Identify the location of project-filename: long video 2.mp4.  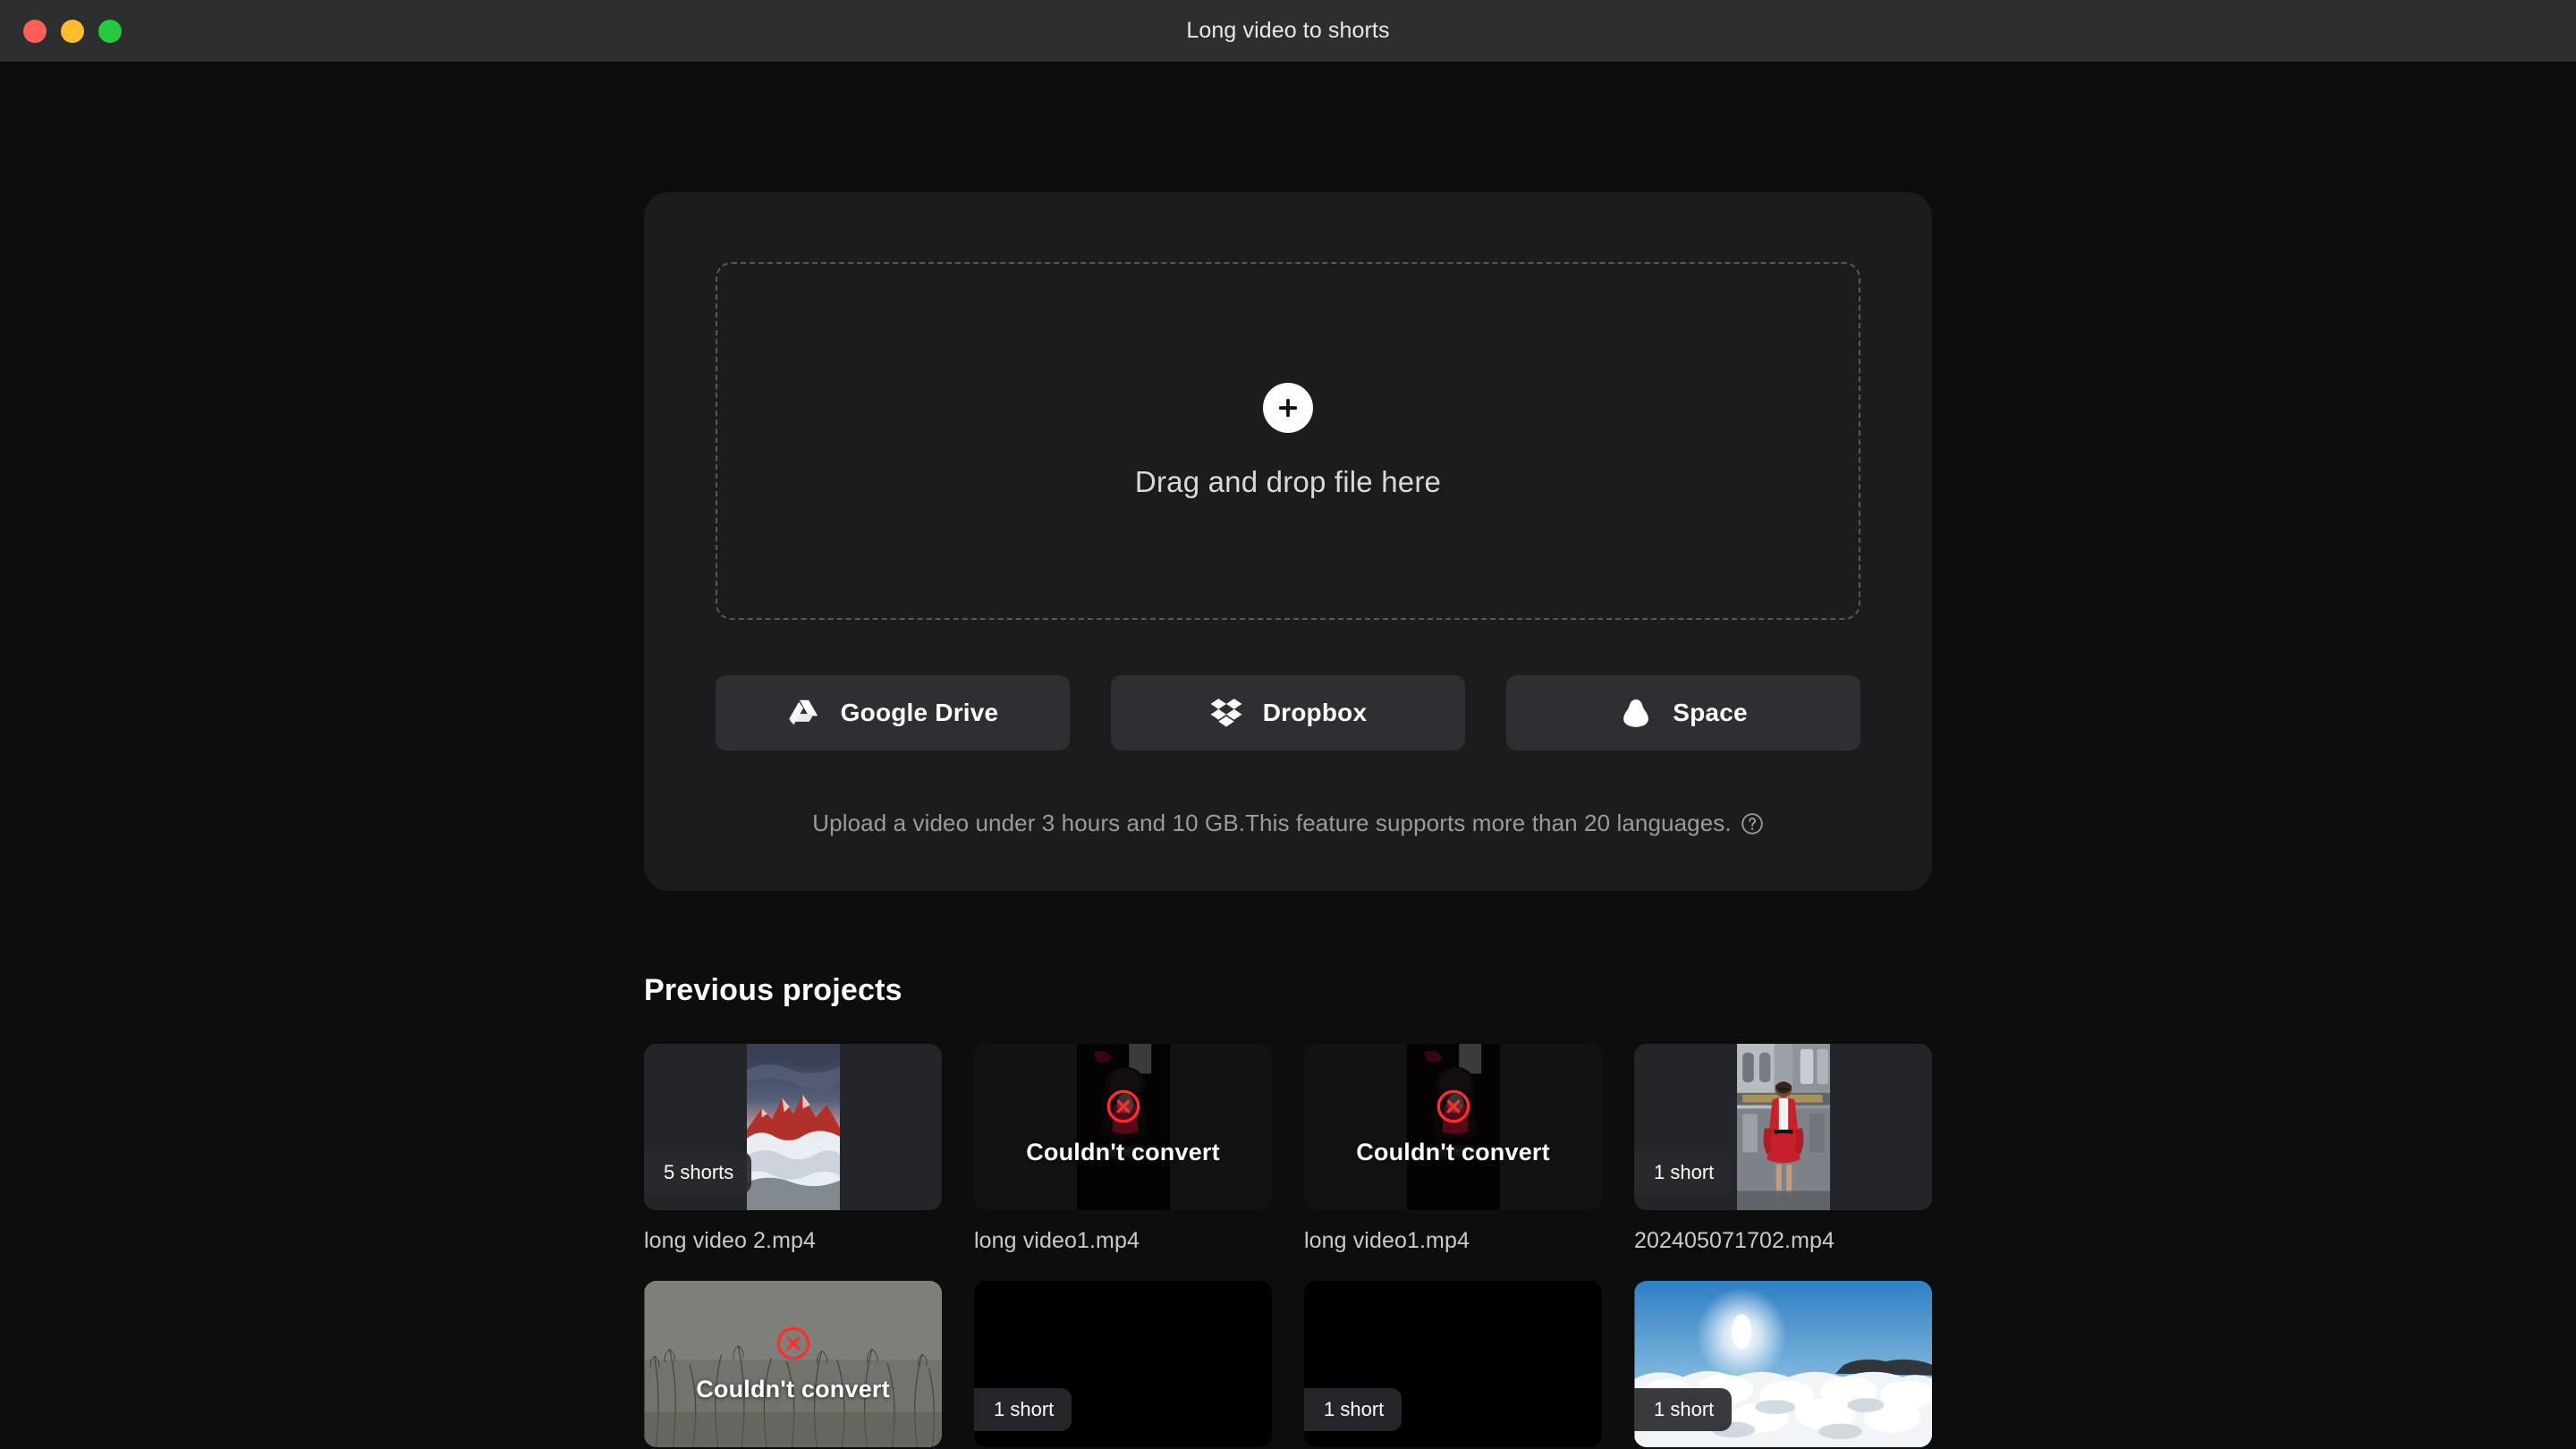
(730, 1240).